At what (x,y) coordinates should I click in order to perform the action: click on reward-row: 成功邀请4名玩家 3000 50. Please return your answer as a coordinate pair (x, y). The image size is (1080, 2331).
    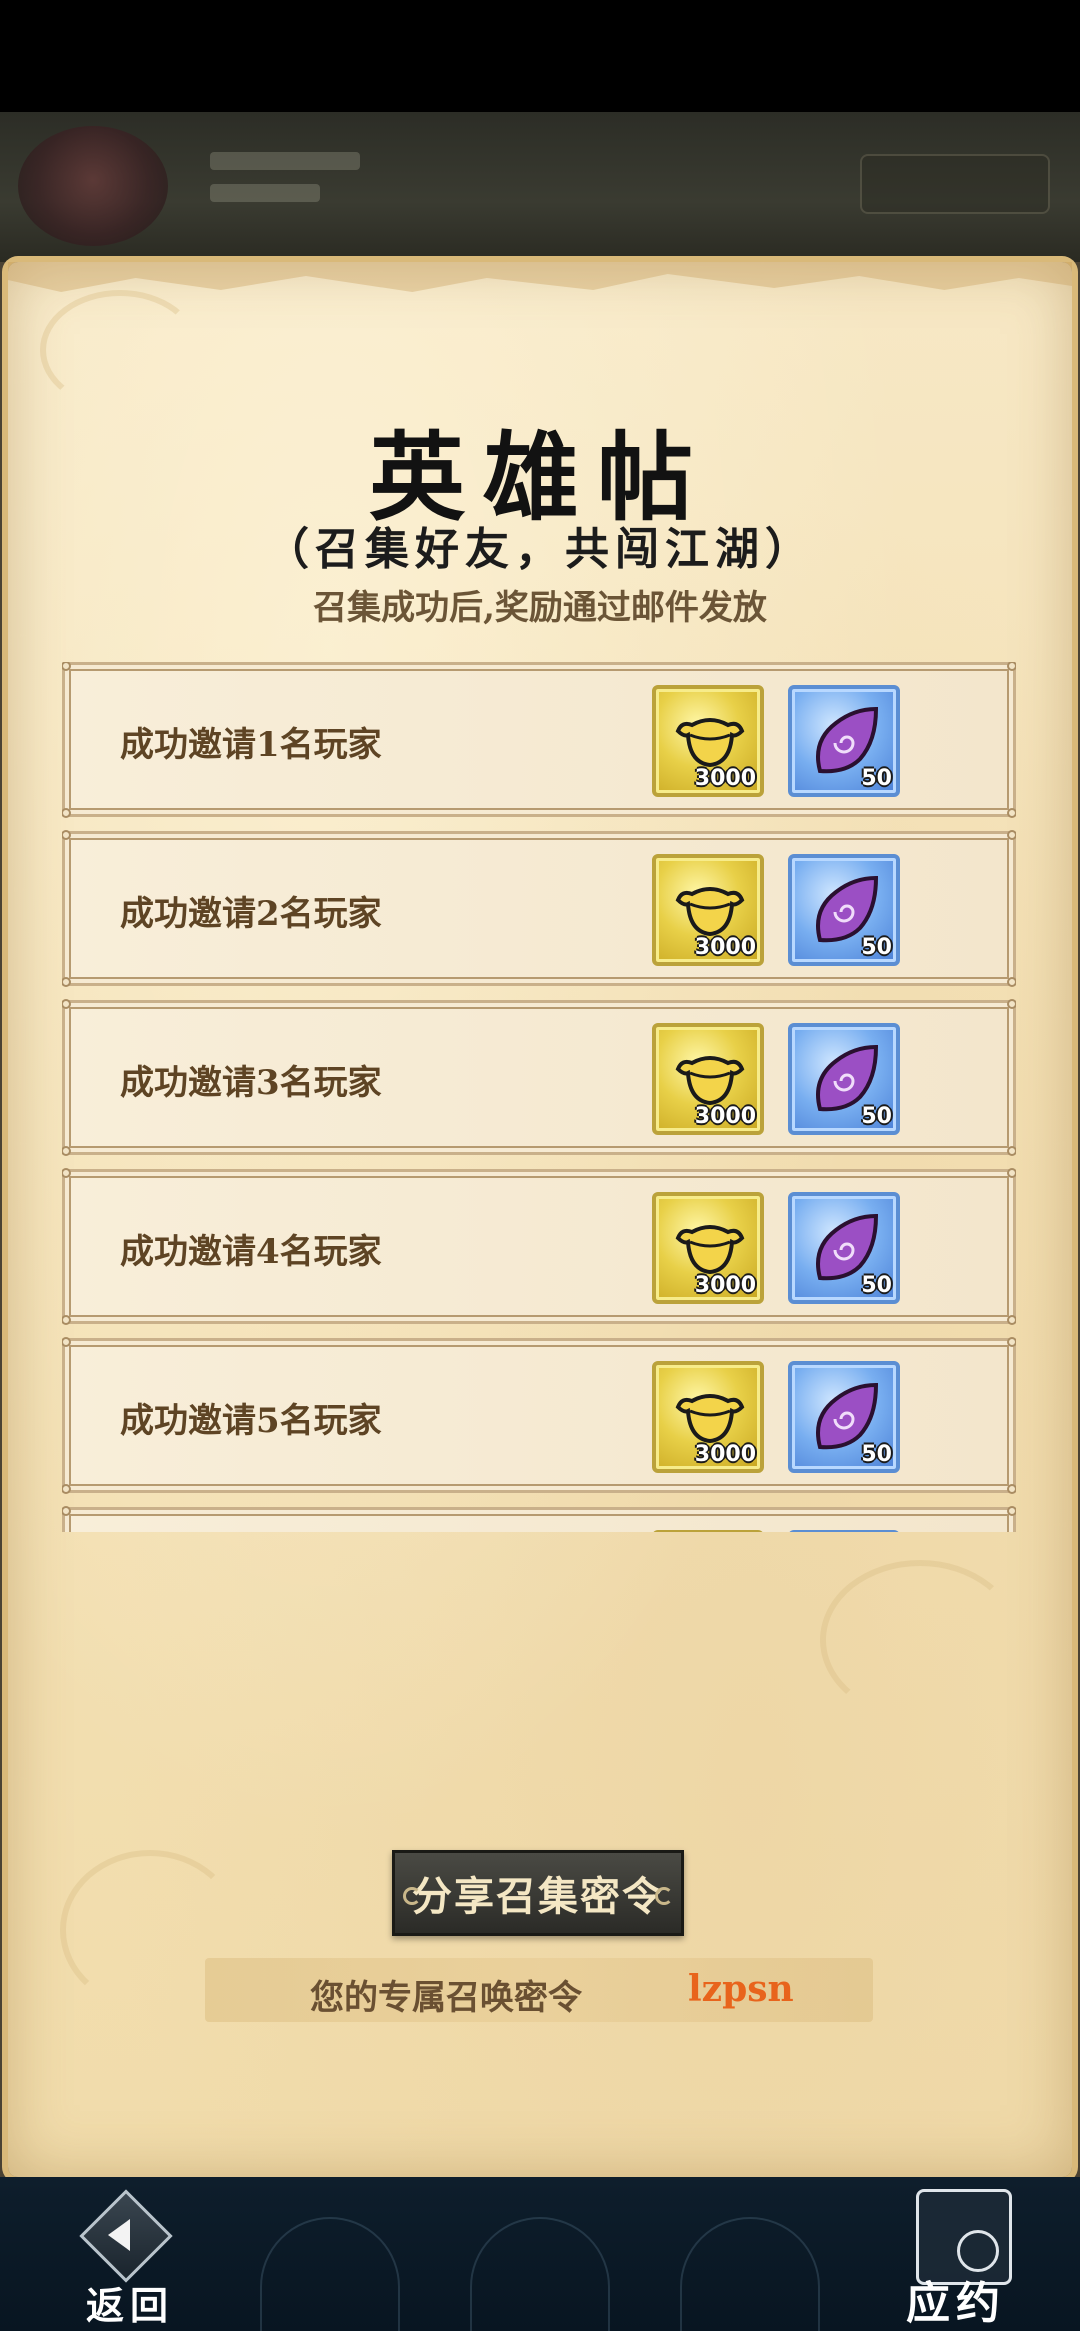
    Looking at the image, I should click on (539, 1246).